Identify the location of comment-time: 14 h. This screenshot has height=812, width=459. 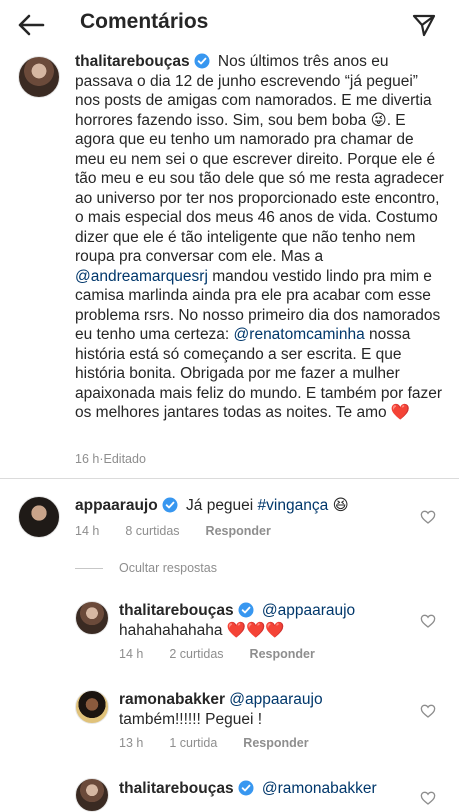
(87, 531).